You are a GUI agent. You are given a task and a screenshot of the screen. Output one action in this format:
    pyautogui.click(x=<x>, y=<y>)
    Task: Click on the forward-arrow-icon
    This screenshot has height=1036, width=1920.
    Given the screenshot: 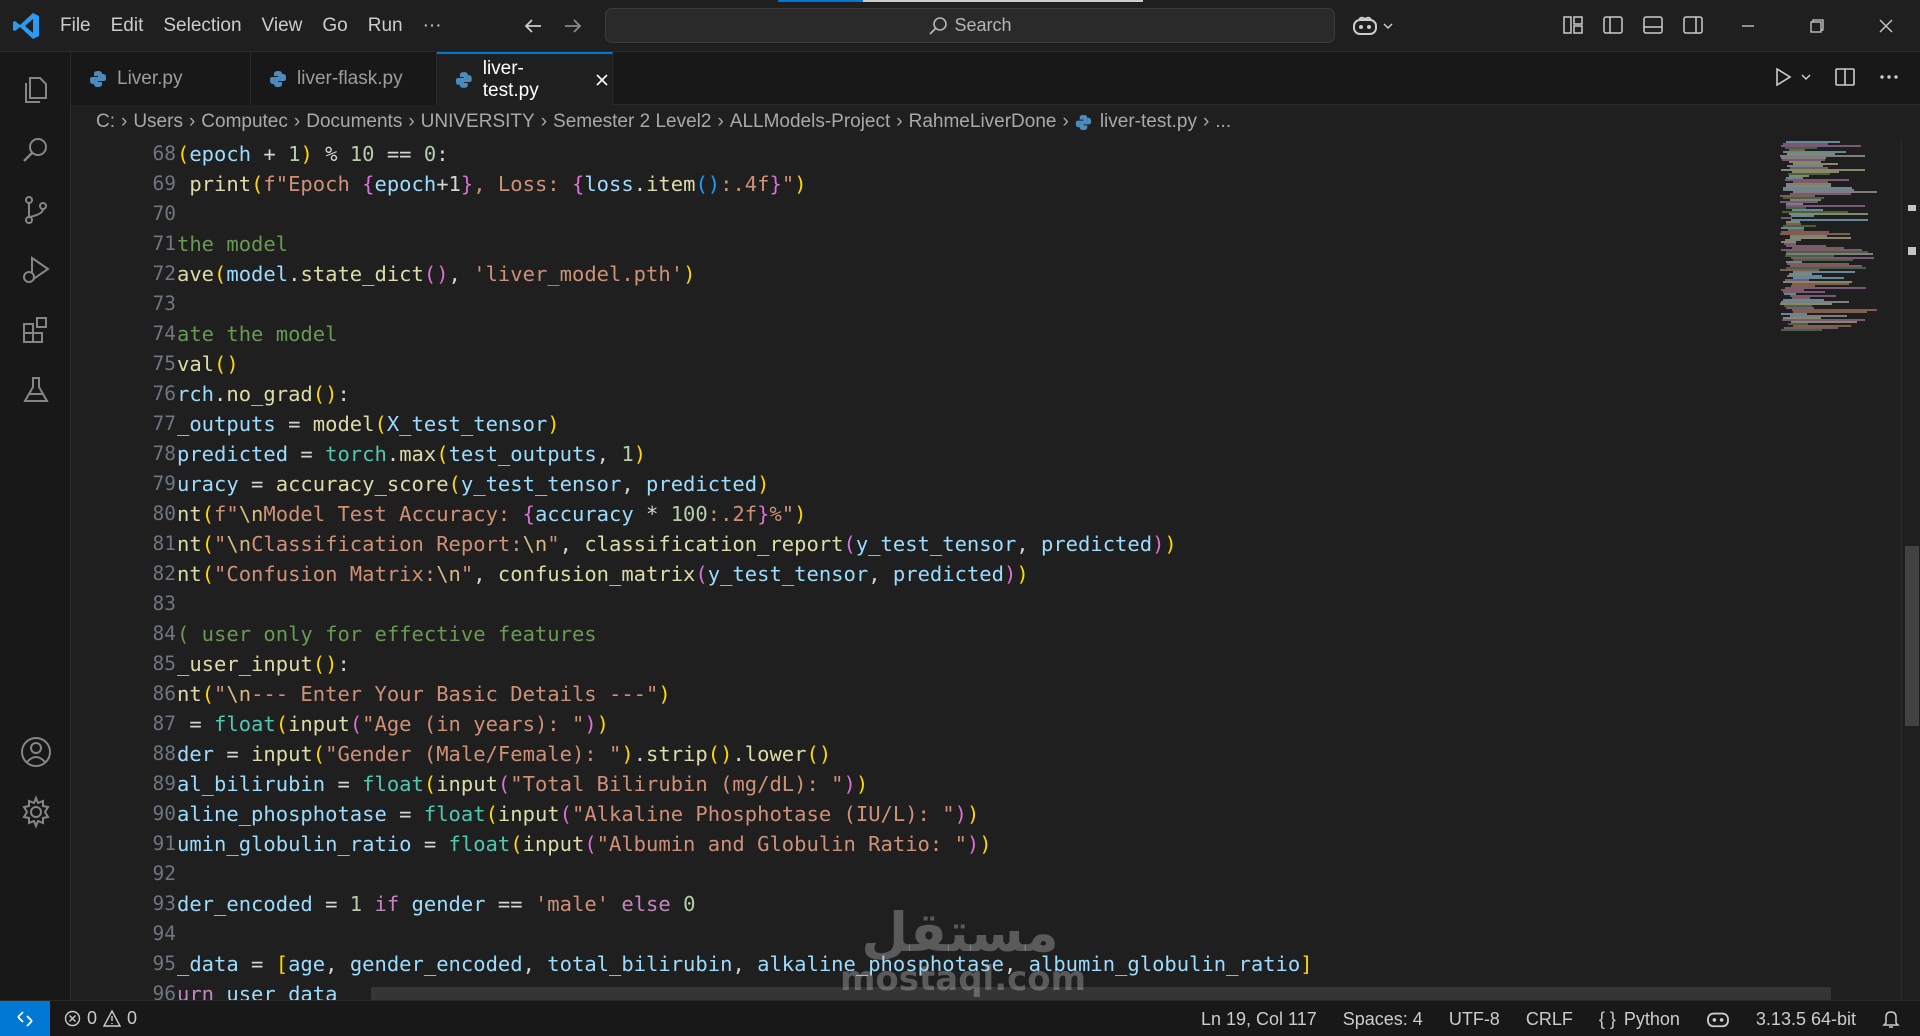 What is the action you would take?
    pyautogui.click(x=573, y=26)
    